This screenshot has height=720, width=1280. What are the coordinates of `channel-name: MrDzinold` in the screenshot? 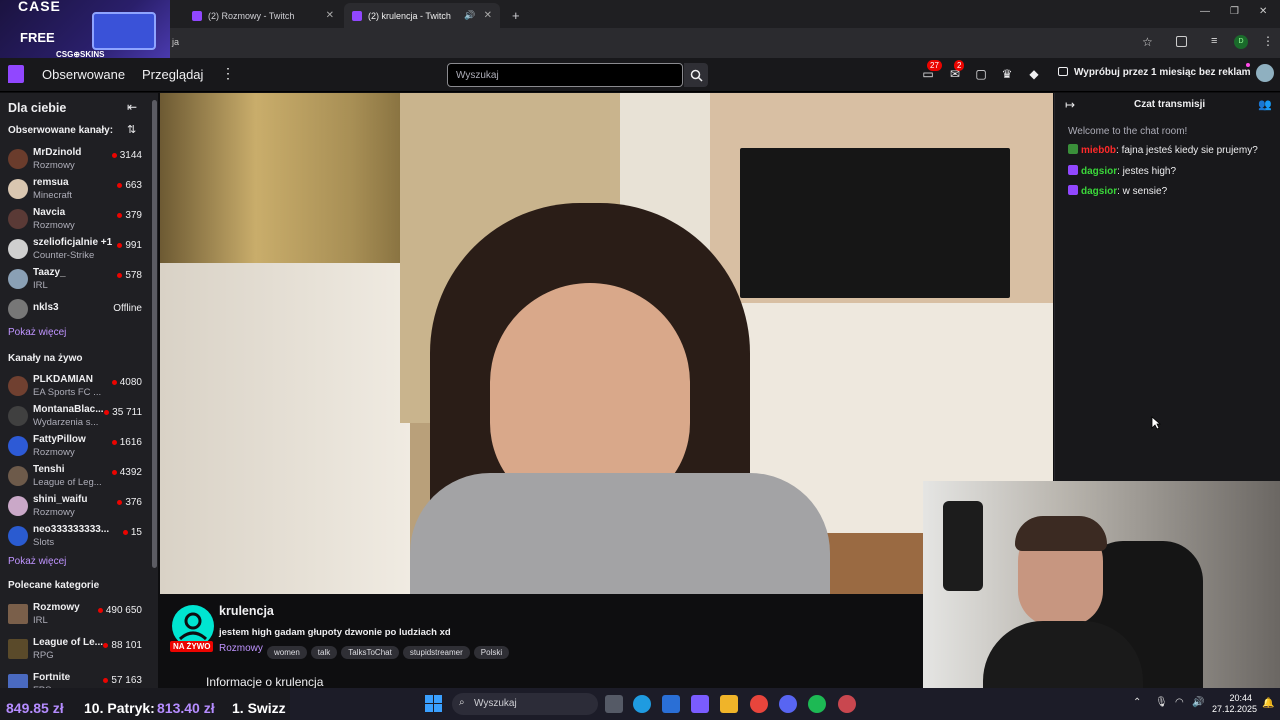 It's located at (57, 152).